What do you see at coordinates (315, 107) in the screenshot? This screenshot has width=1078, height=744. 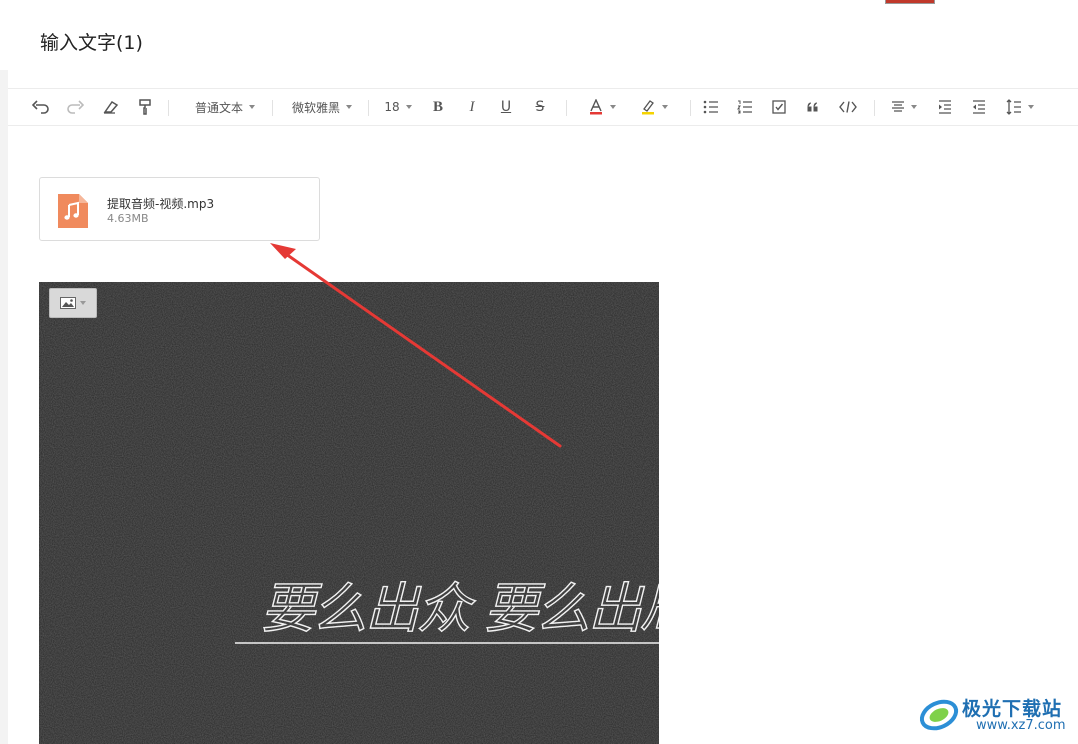 I see `font-family-label: 微软雅黑` at bounding box center [315, 107].